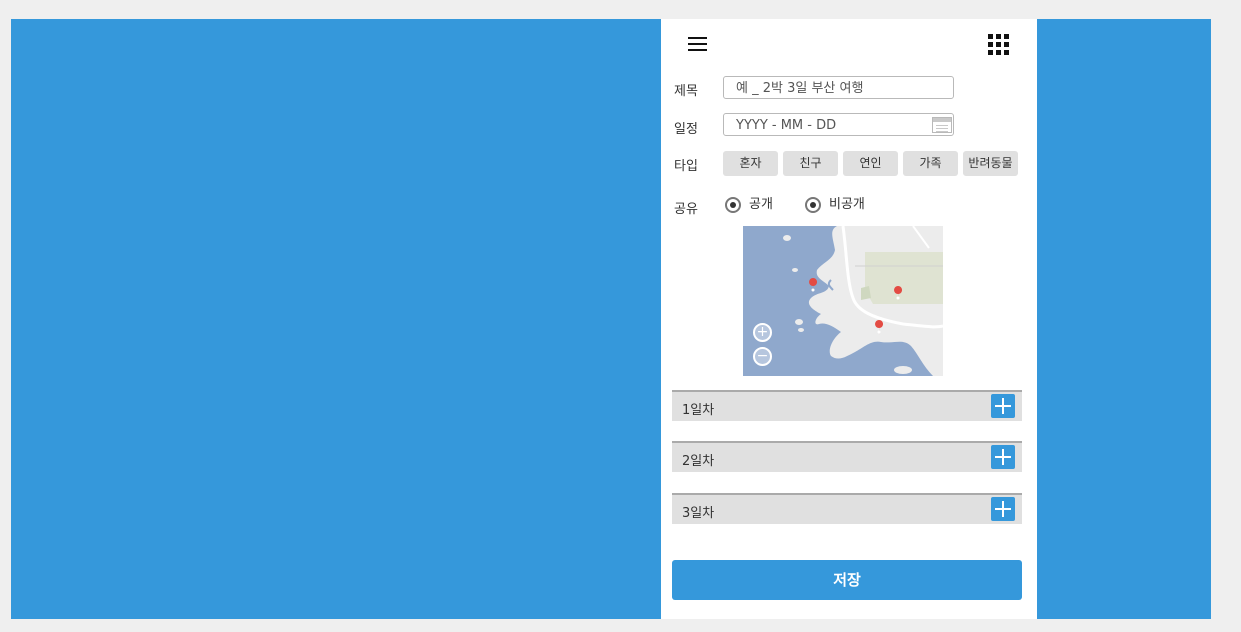 This screenshot has height=632, width=1241. Describe the element at coordinates (1003, 457) in the screenshot. I see `add-day-2-plus-icon` at that location.